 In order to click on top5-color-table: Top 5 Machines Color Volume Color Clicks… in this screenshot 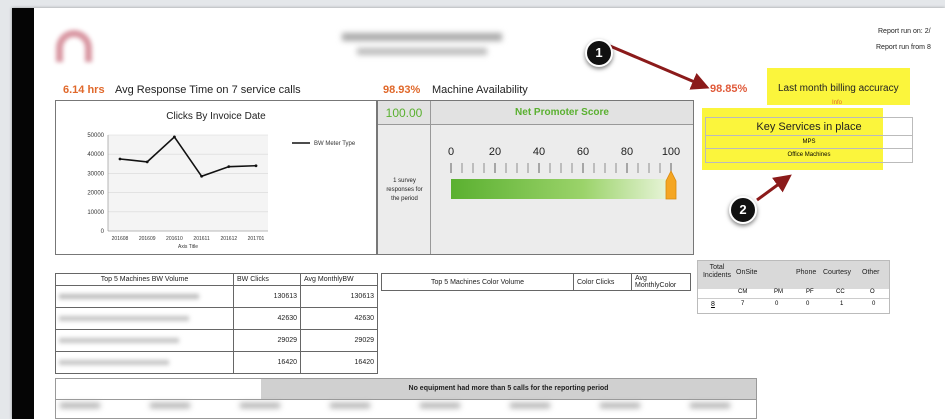, I will do `click(536, 282)`.